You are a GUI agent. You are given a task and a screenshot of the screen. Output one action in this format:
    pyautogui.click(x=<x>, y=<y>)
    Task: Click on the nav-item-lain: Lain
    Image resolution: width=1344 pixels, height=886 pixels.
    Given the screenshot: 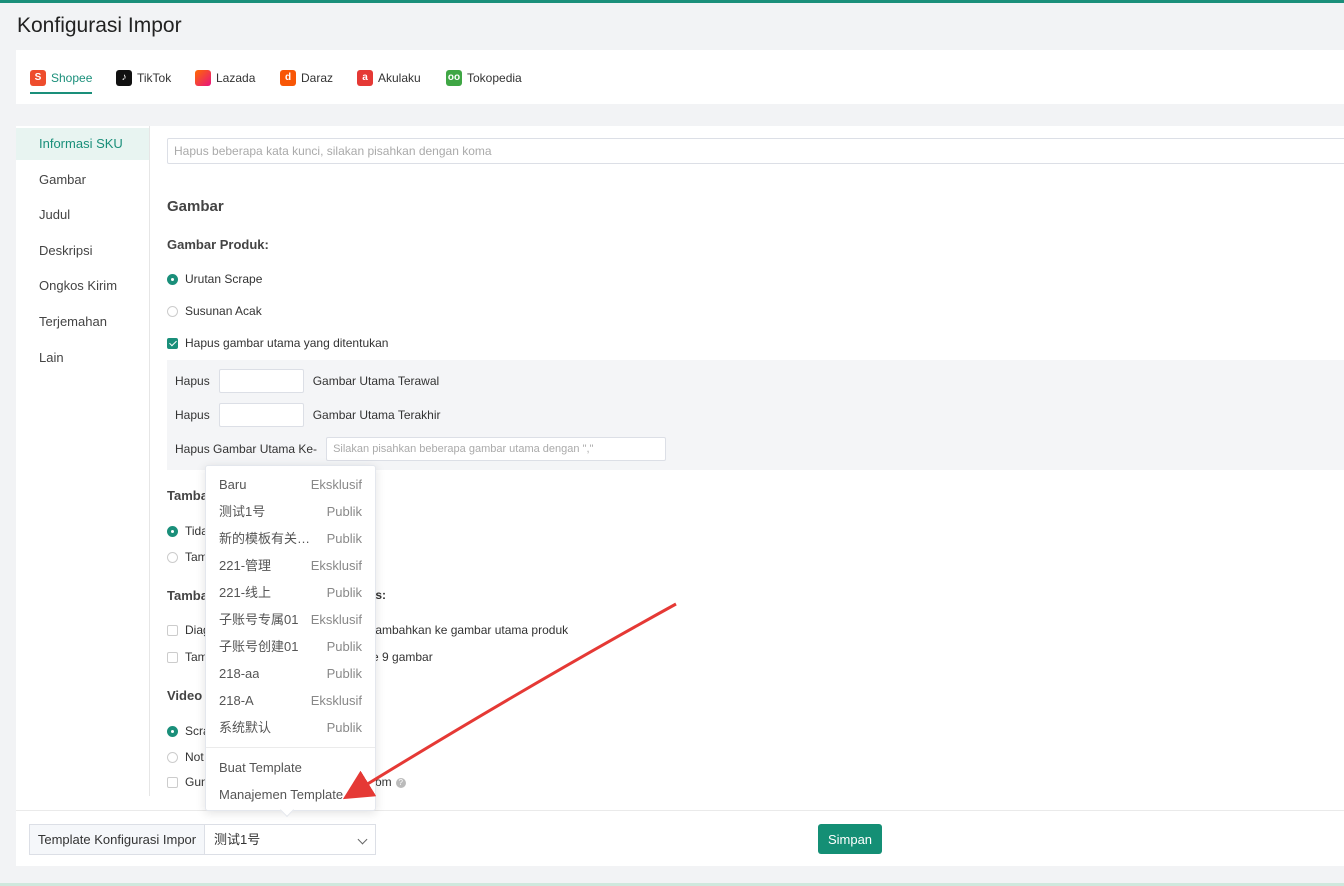 What is the action you would take?
    pyautogui.click(x=82, y=358)
    